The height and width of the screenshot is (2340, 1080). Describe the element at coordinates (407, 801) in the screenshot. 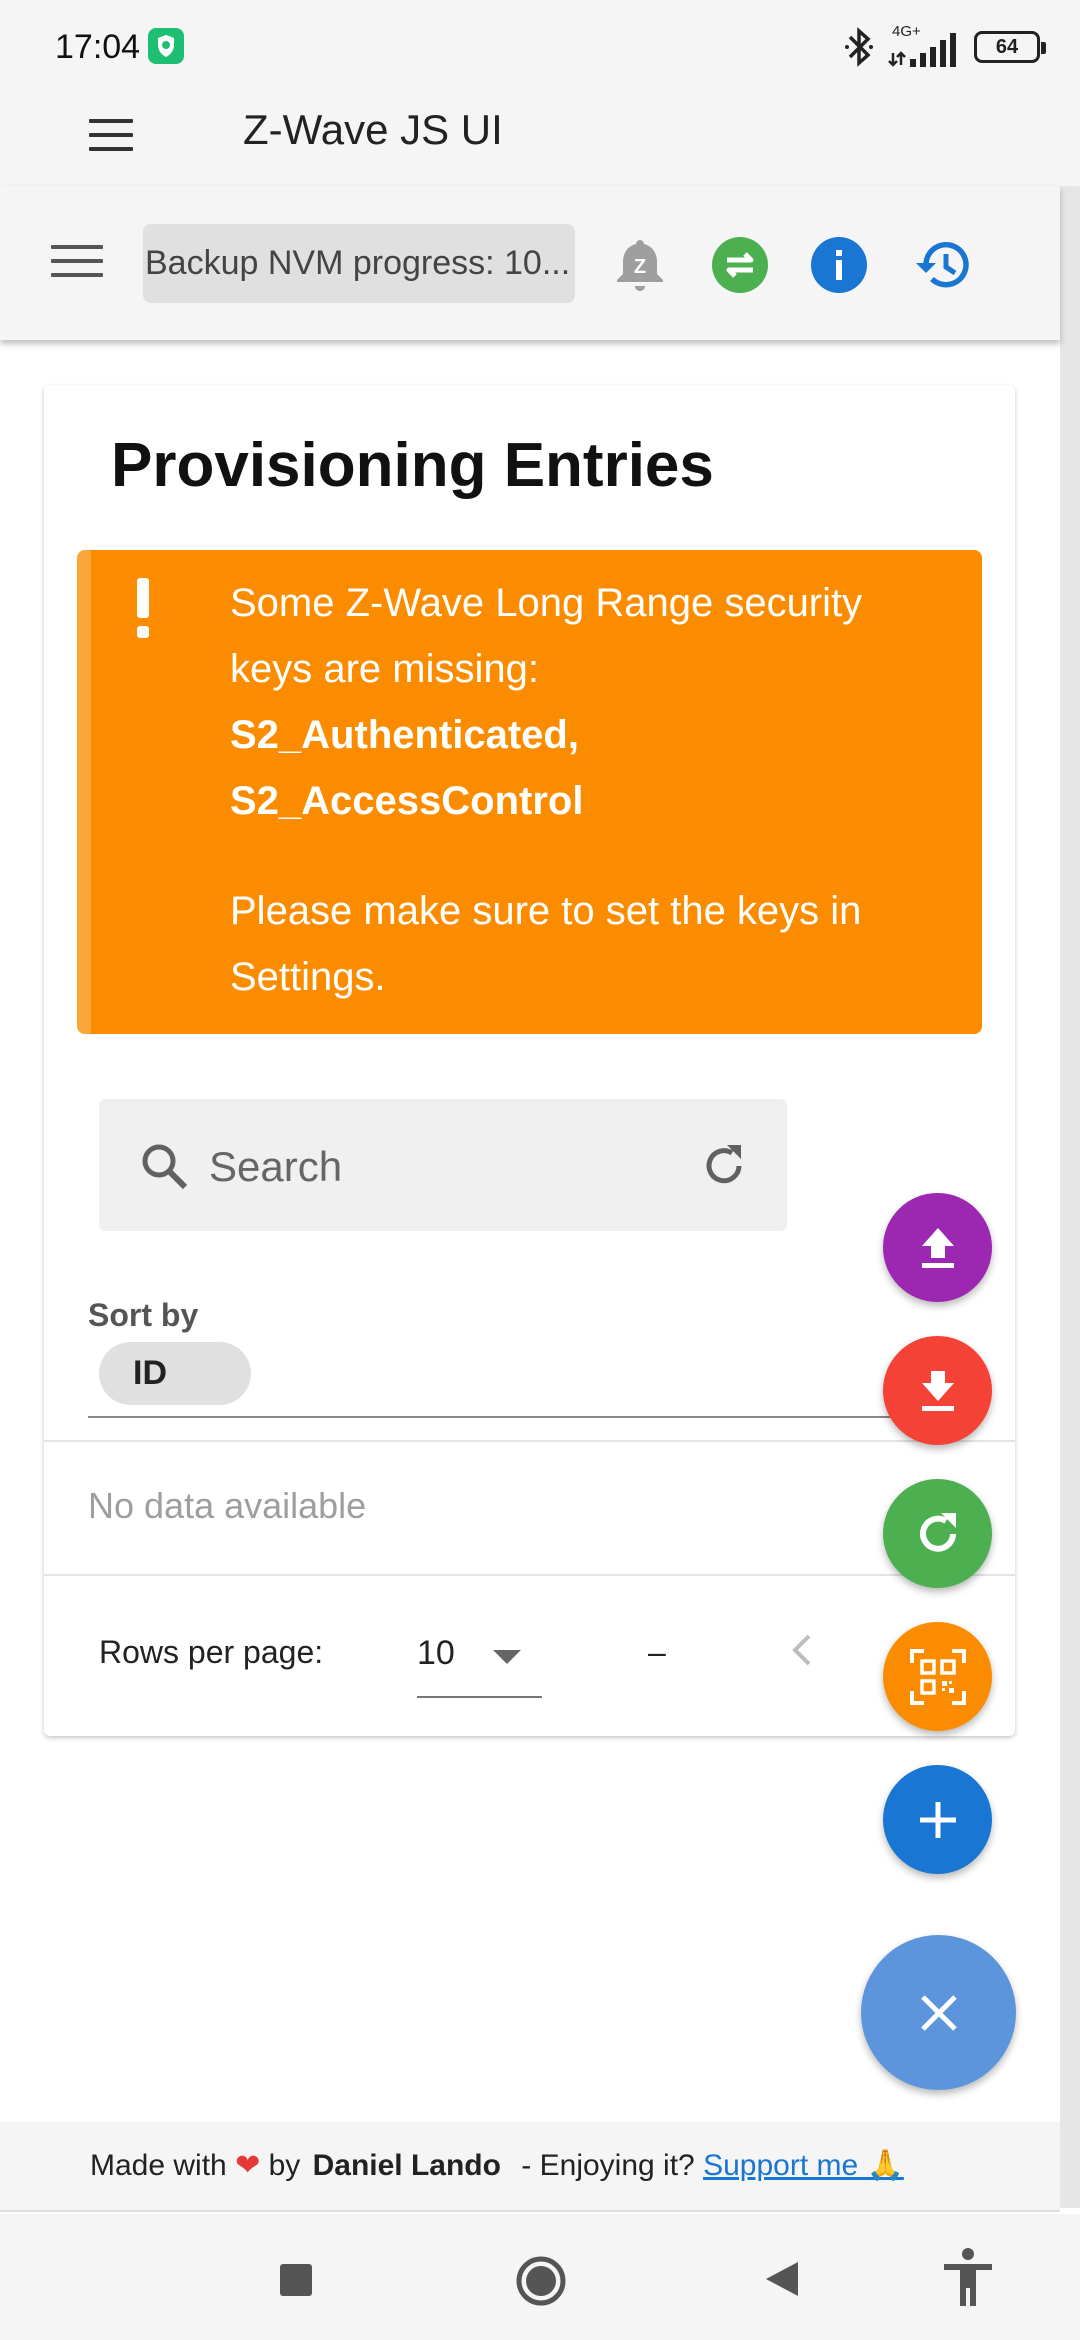

I see `alert-key-2: S2_AccessControl` at that location.